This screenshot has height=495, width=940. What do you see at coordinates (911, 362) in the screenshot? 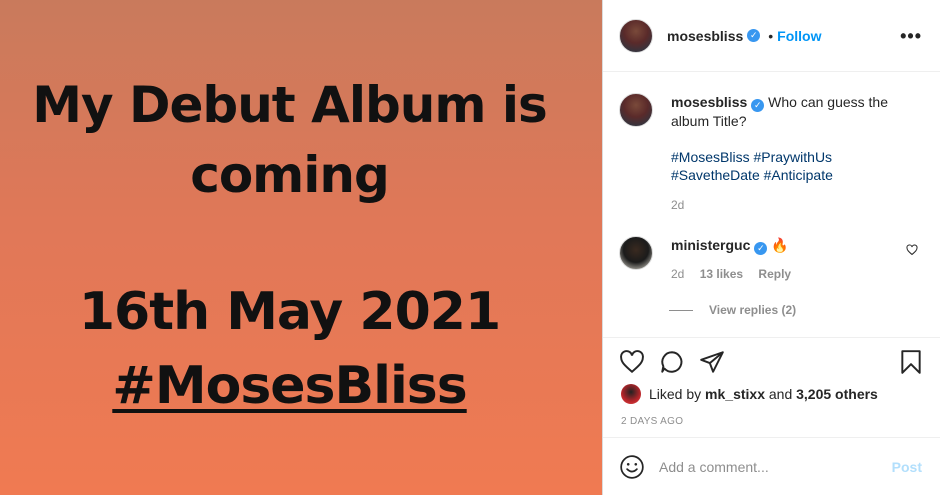
I see `bookmark-icon` at bounding box center [911, 362].